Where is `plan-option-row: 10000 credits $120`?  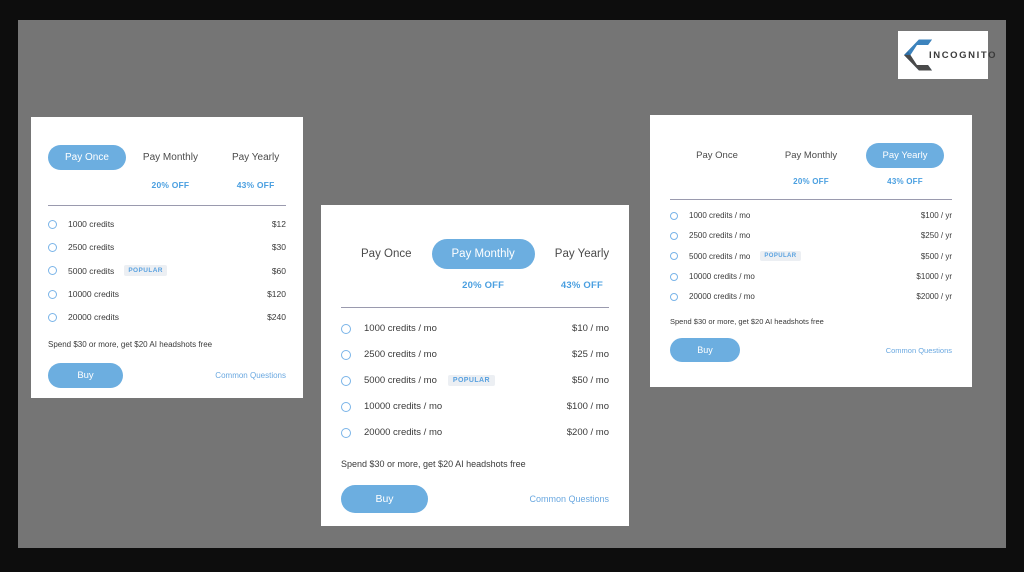 plan-option-row: 10000 credits $120 is located at coordinates (167, 294).